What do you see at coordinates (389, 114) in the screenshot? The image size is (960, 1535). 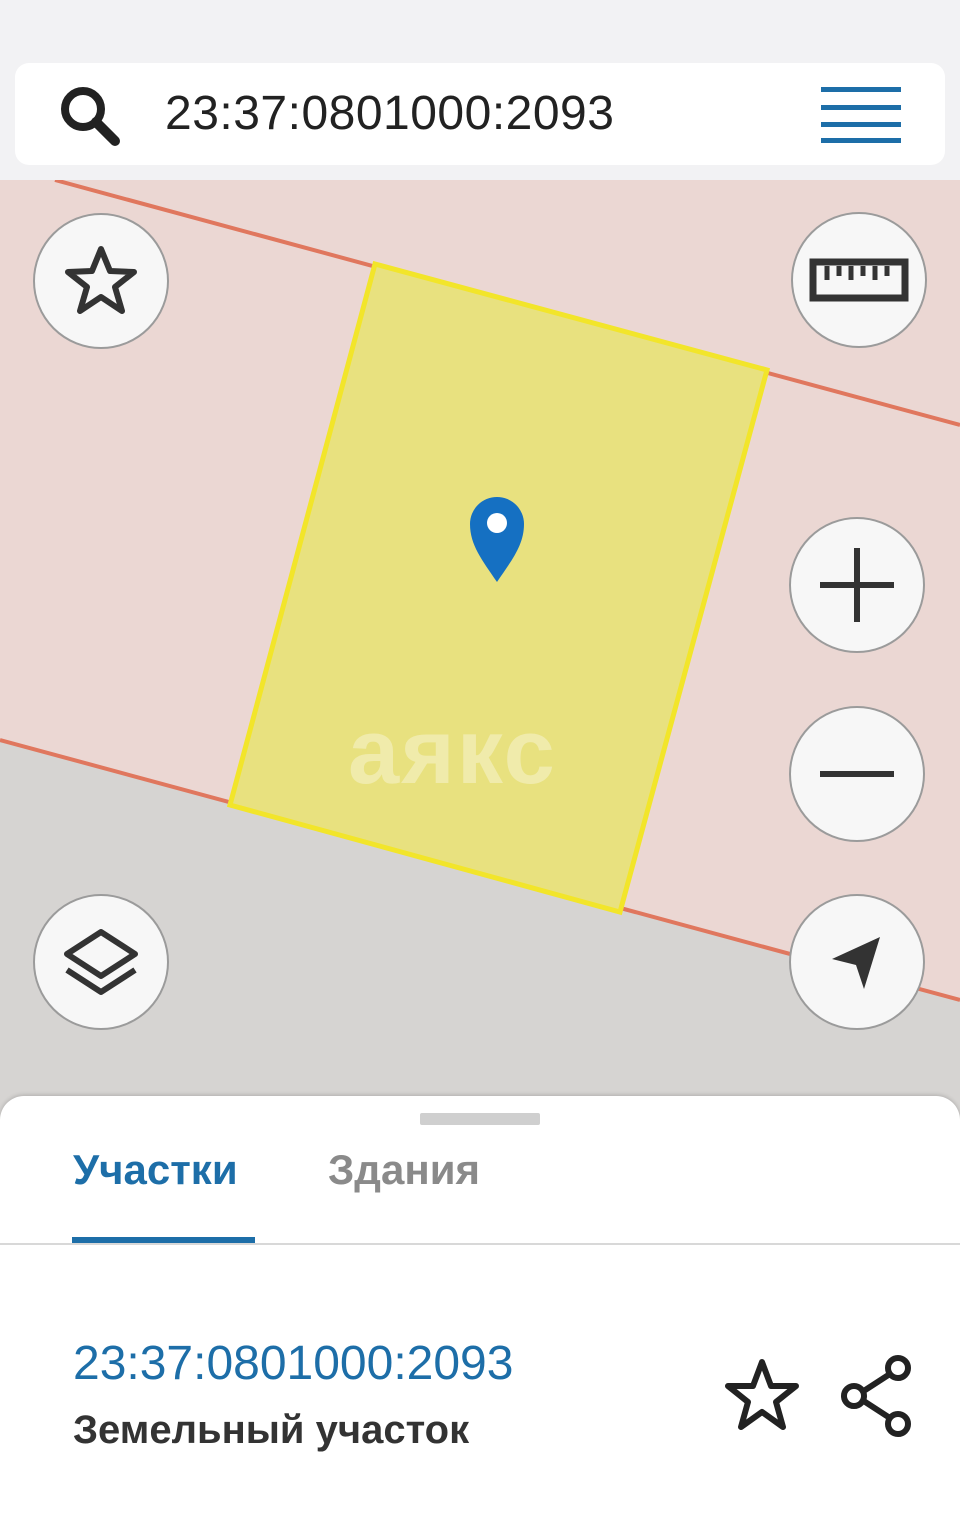 I see `search-input: 23:37:0801000:2093` at bounding box center [389, 114].